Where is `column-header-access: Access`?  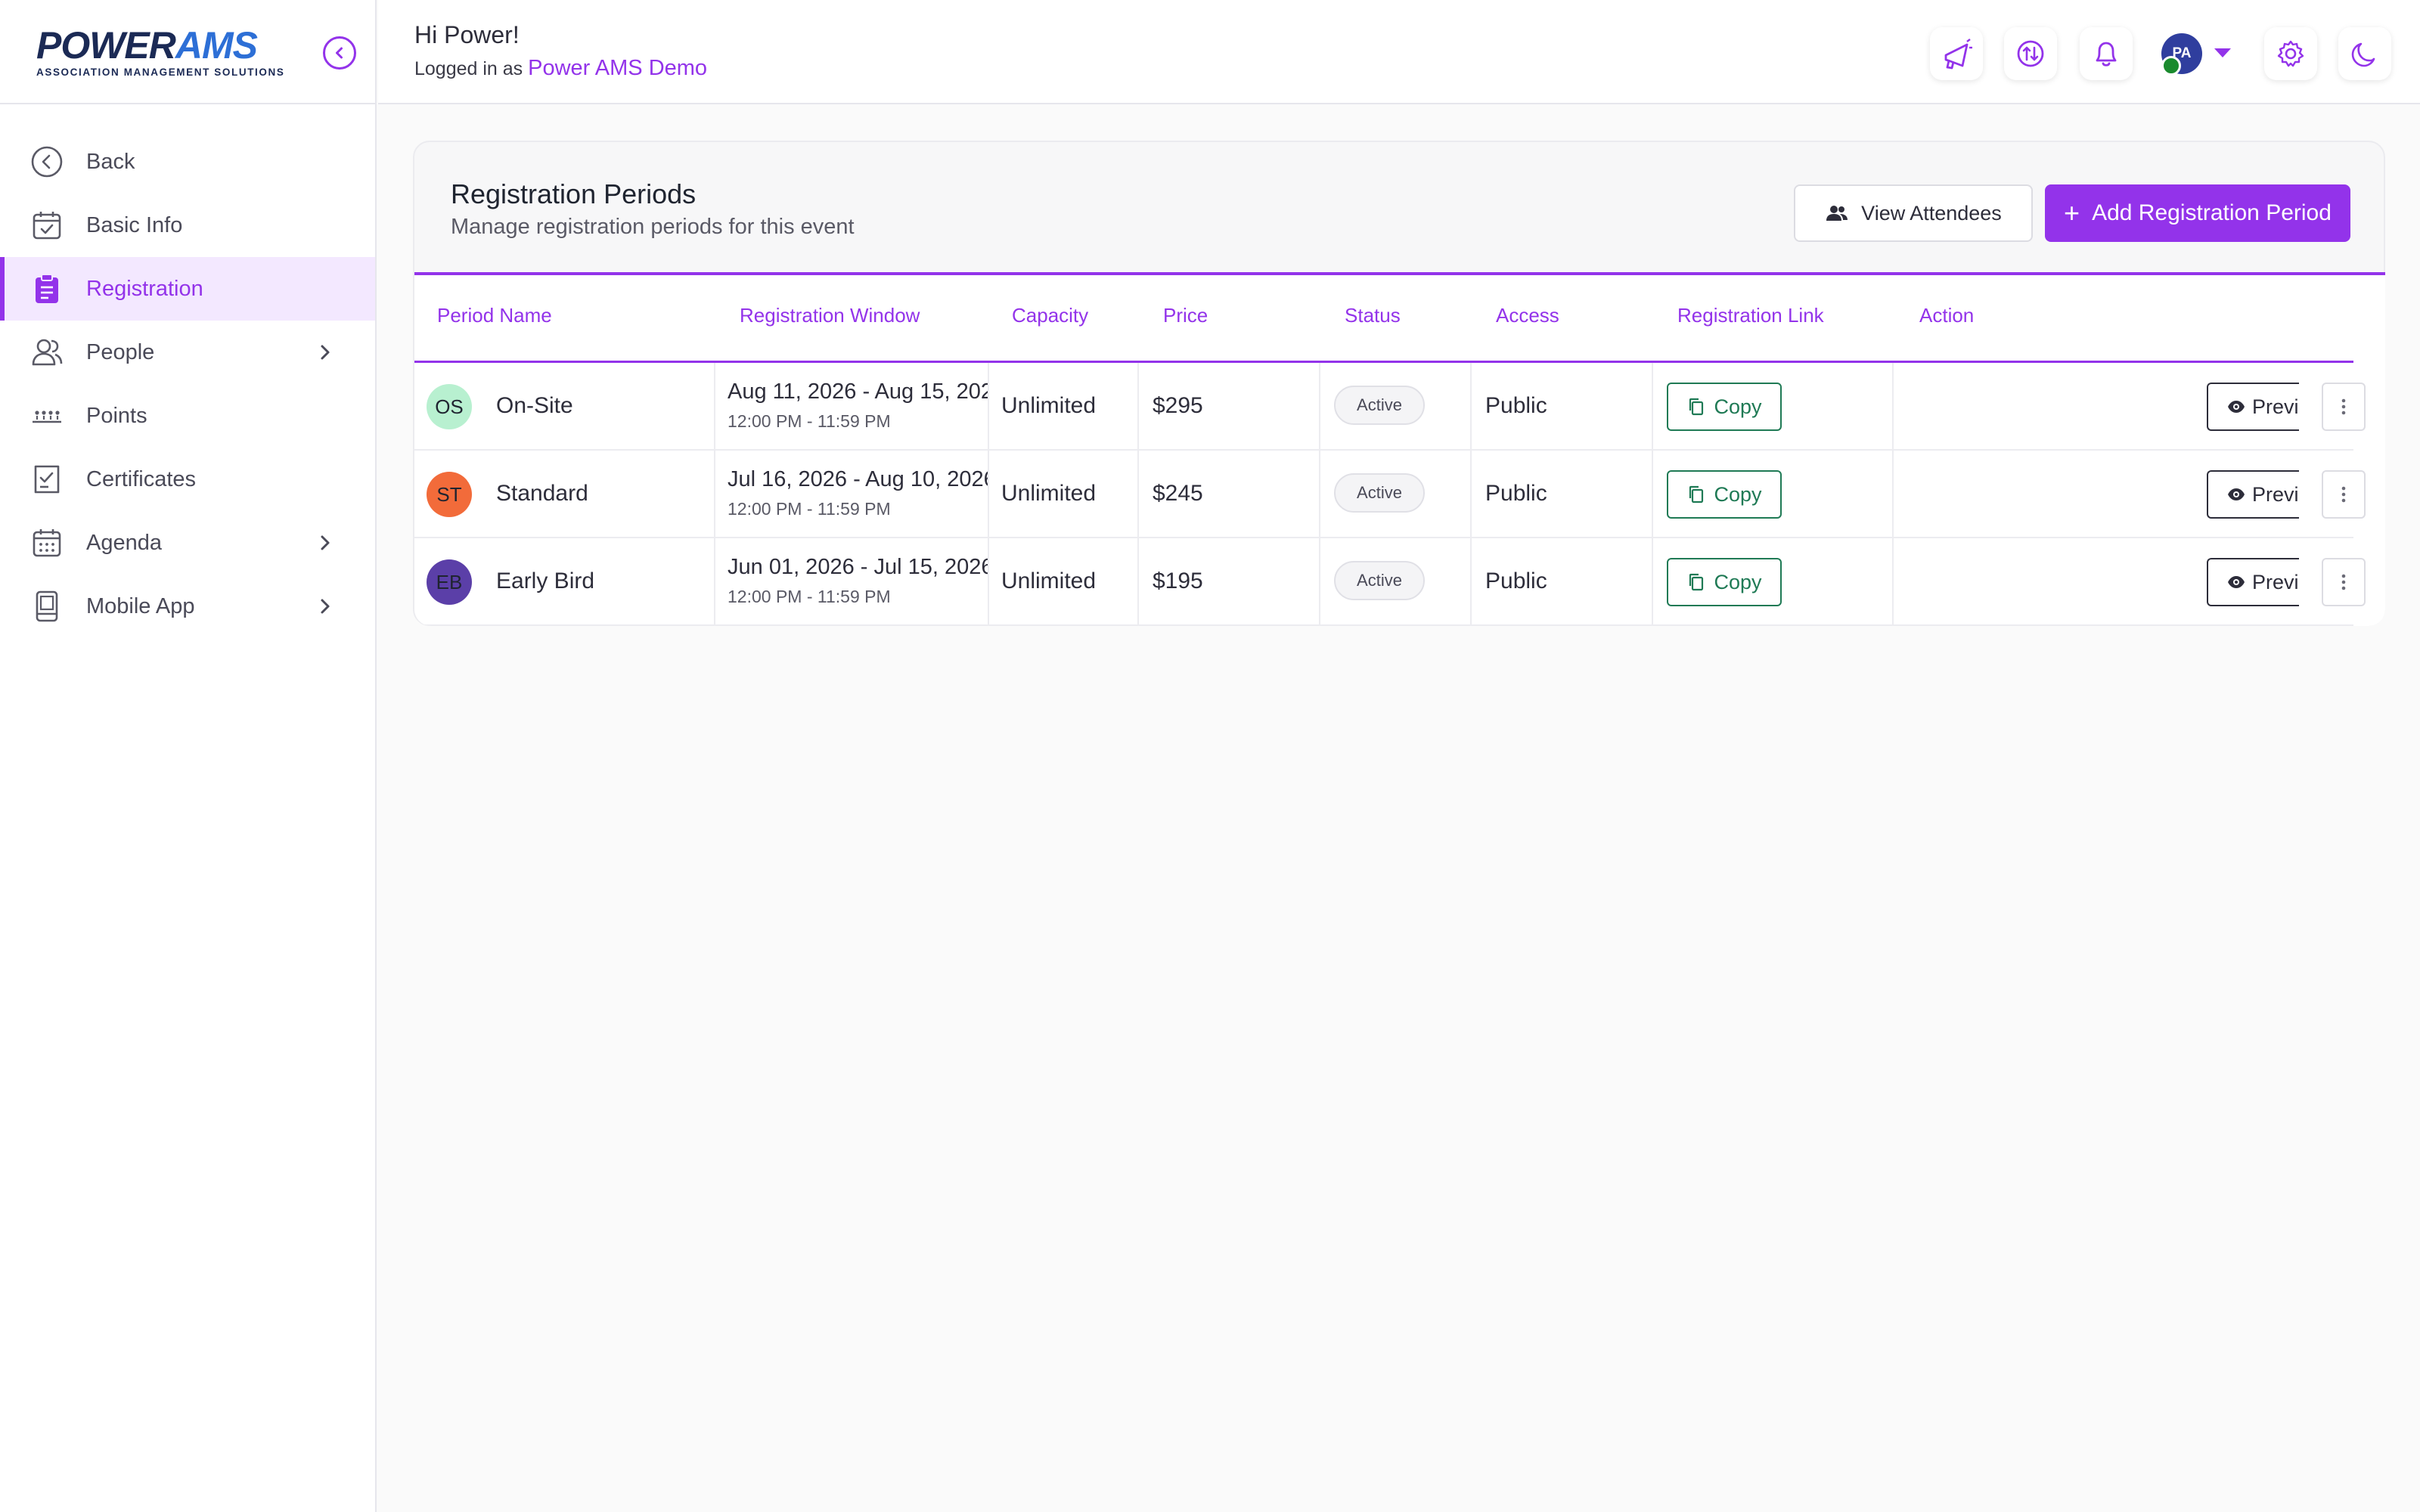 column-header-access: Access is located at coordinates (1527, 315).